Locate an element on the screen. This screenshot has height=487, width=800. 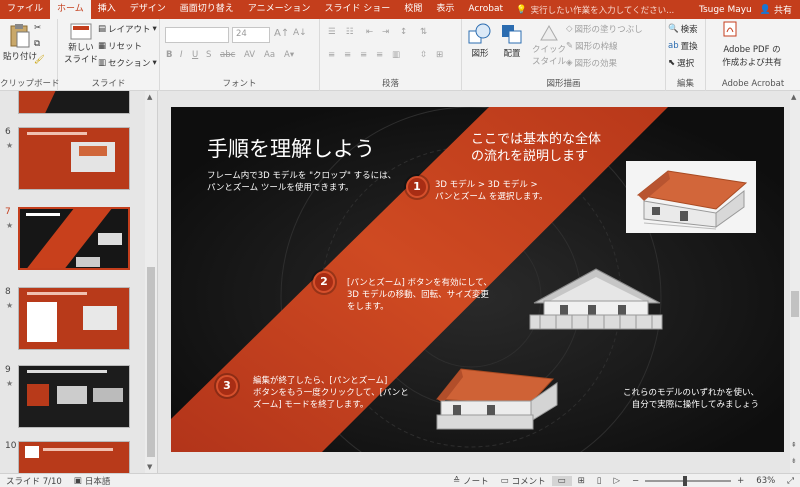
tab-home: ホーム is located at coordinates (70, 9).